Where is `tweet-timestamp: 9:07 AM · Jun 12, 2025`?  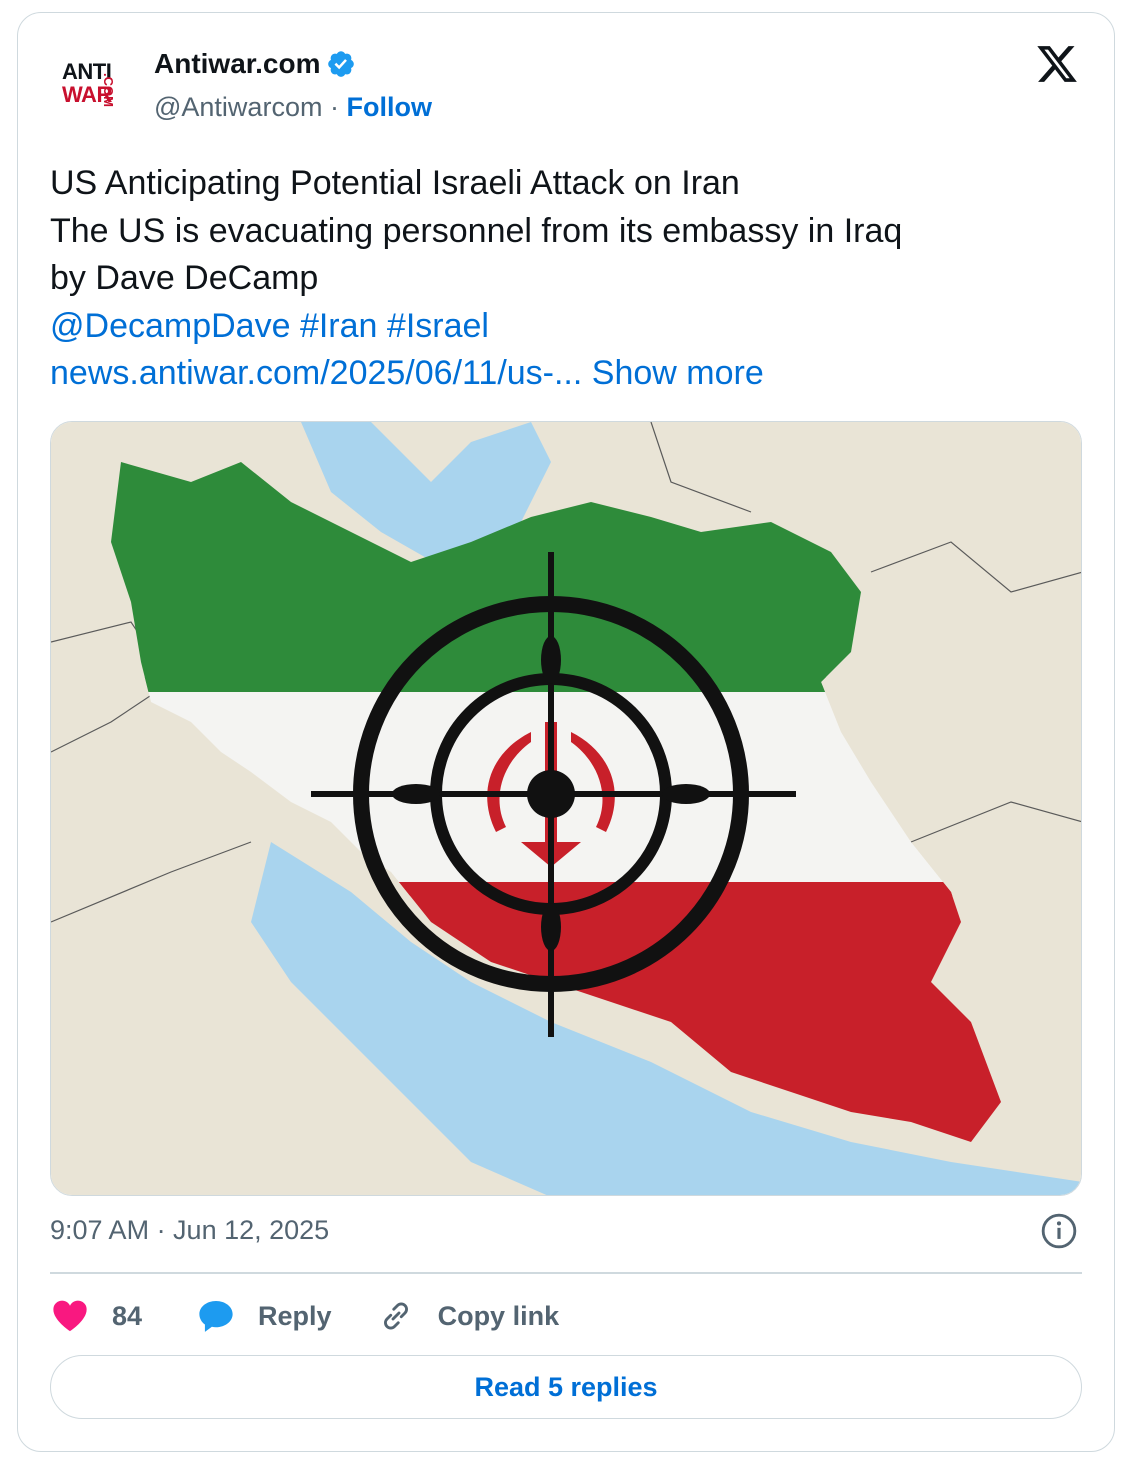 tweet-timestamp: 9:07 AM · Jun 12, 2025 is located at coordinates (189, 1230).